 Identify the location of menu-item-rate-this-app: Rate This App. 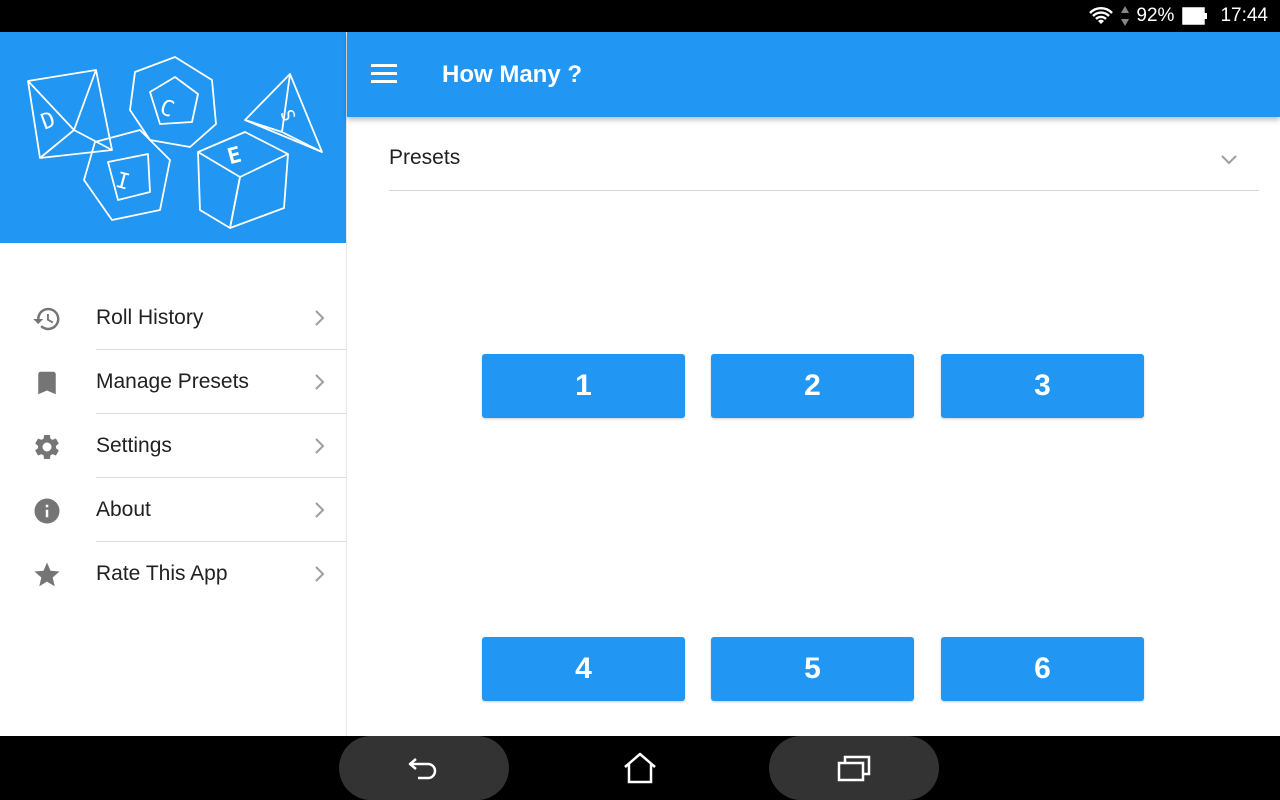
(173, 574).